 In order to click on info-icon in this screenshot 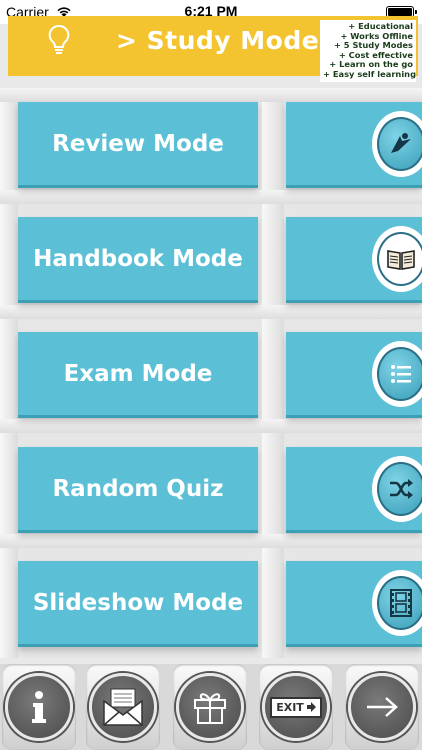, I will do `click(39, 707)`.